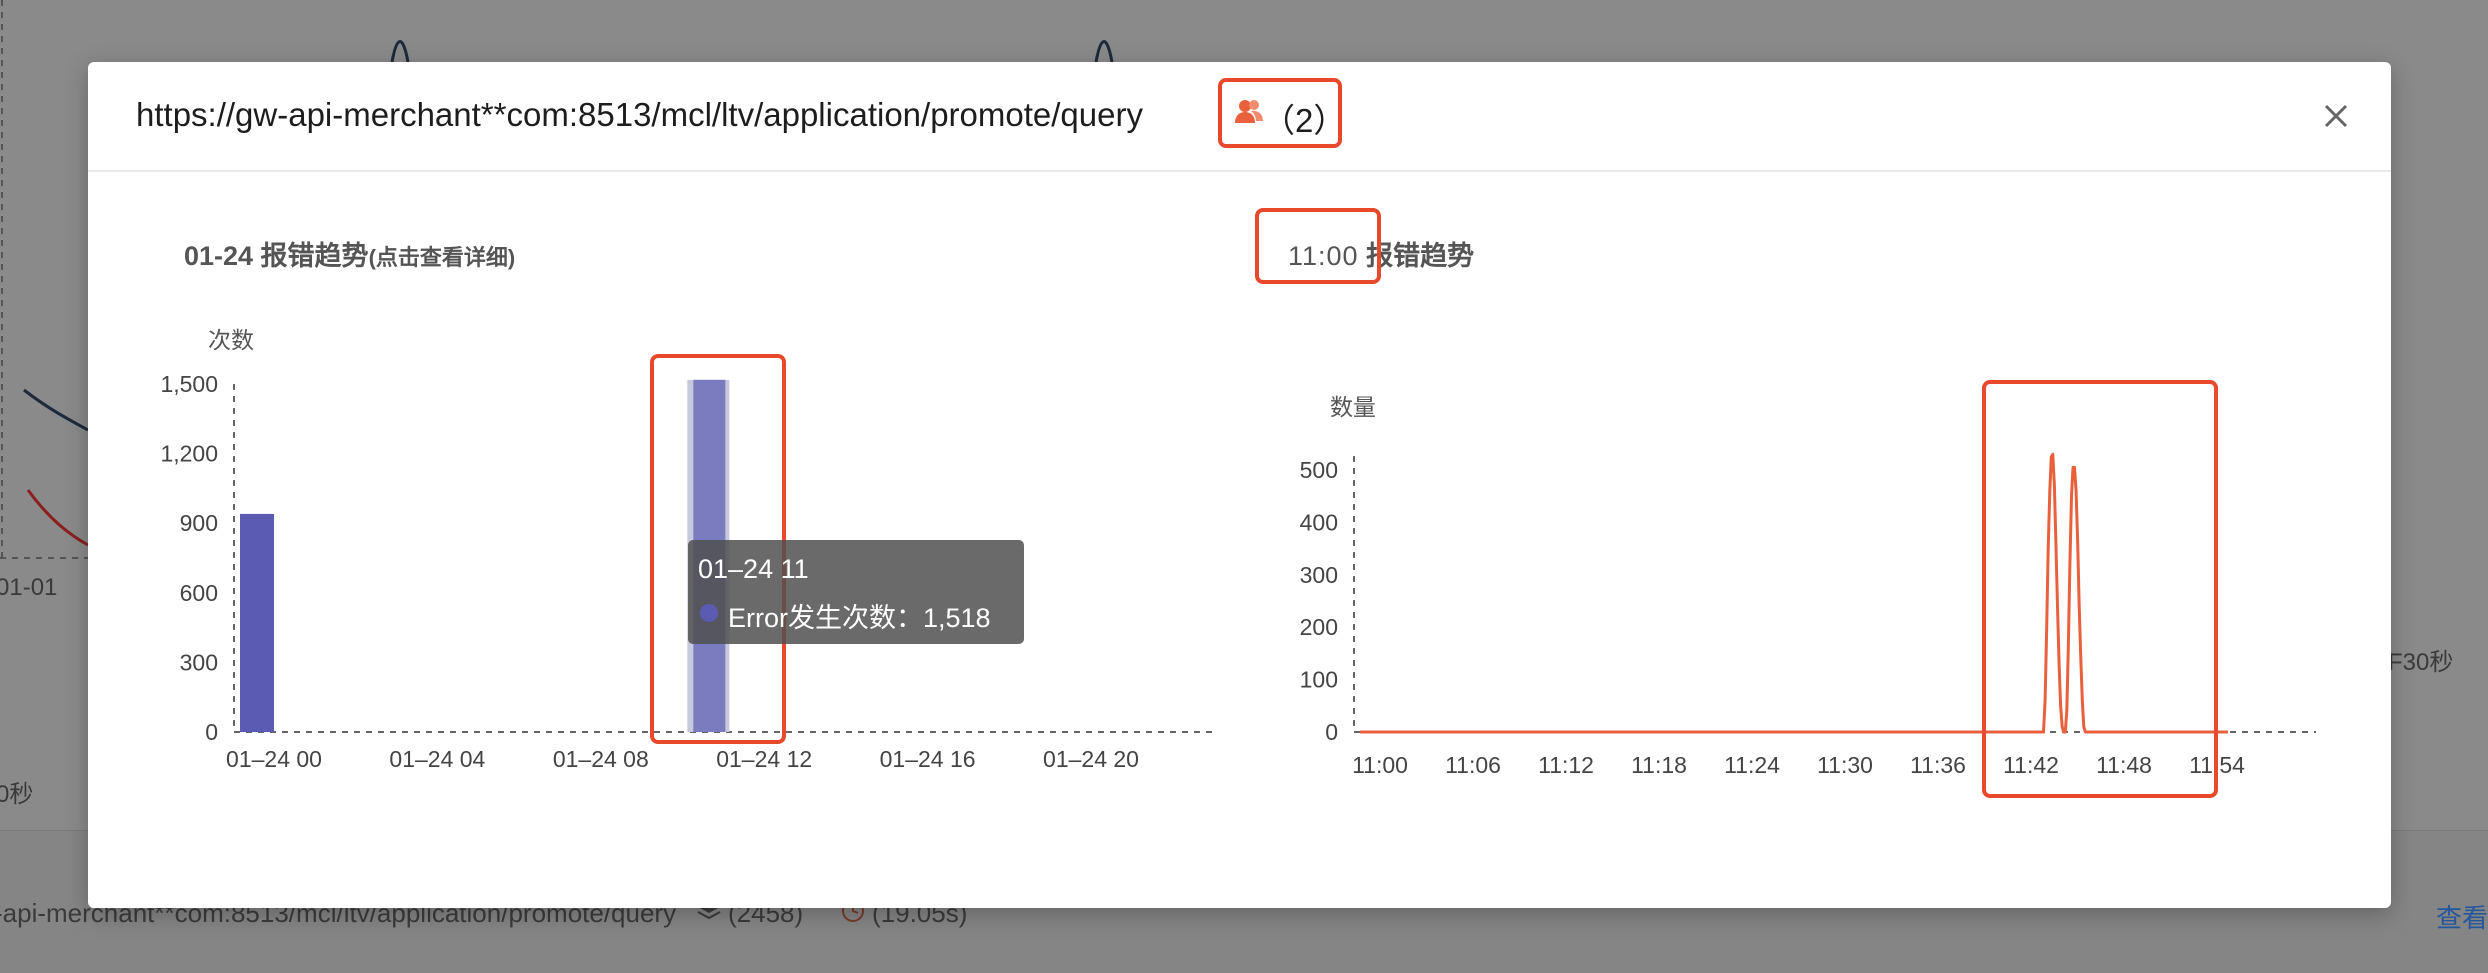  I want to click on right-x-tick-label: 11:30, so click(1845, 765).